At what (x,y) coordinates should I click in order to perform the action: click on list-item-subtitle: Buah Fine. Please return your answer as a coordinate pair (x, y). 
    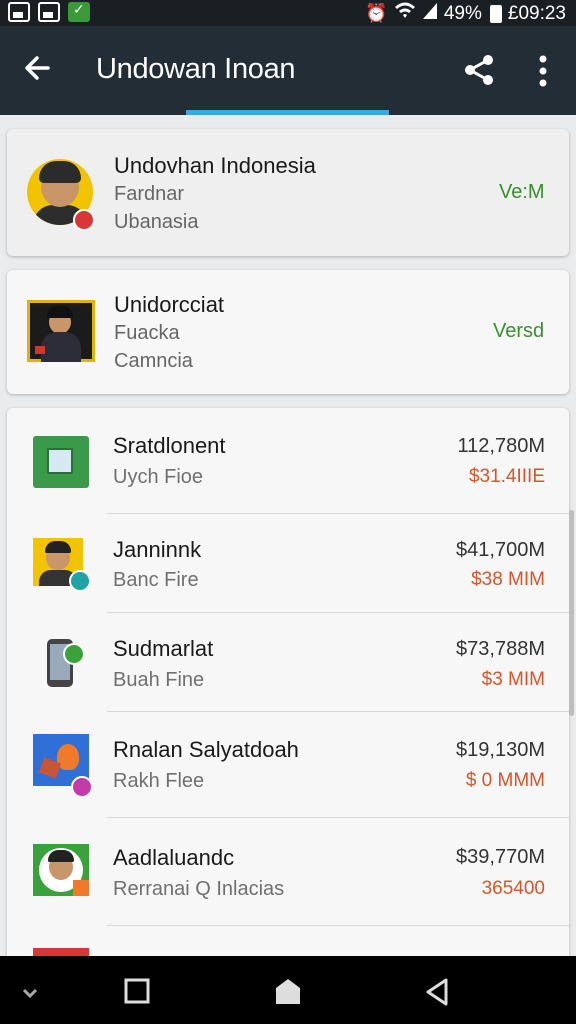
    Looking at the image, I should click on (159, 680).